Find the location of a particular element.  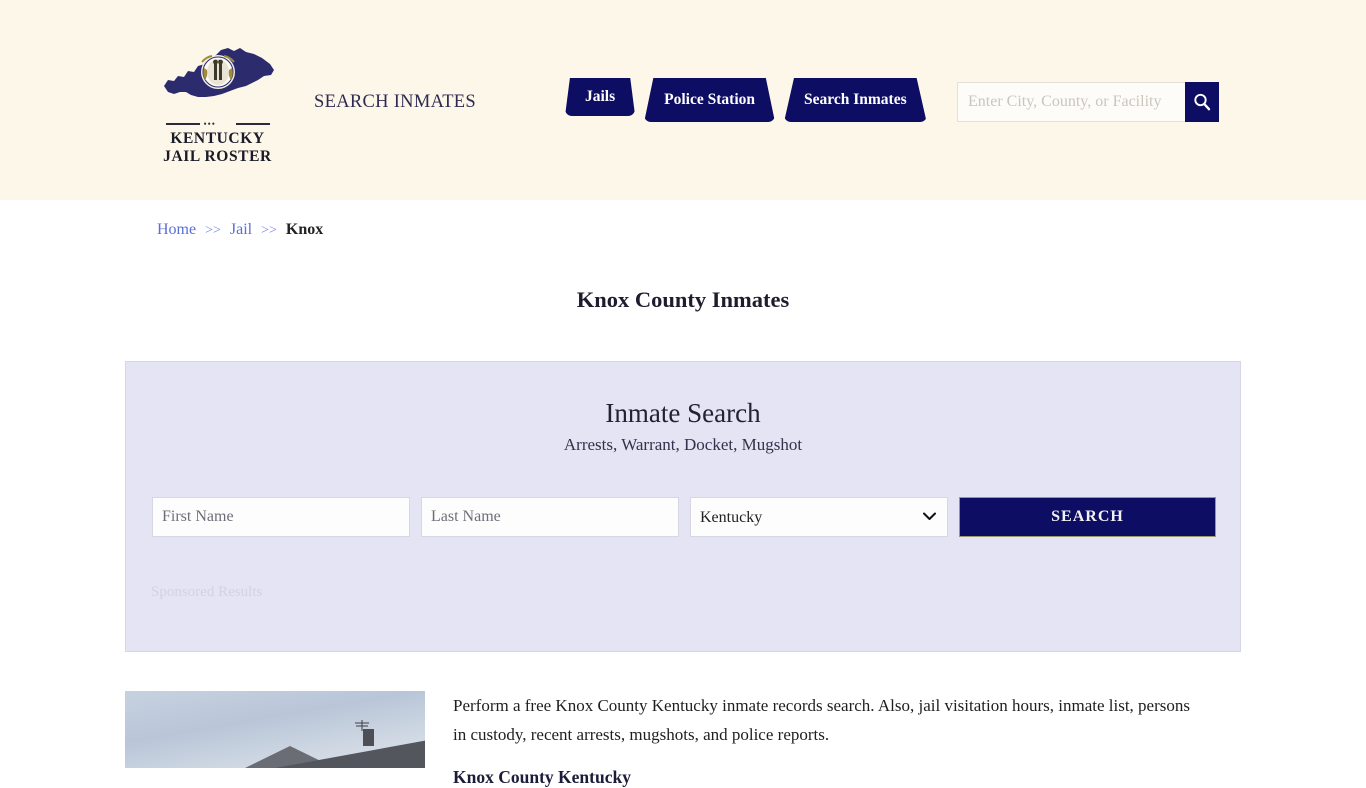

nav-label-jails: Jails is located at coordinates (600, 96).